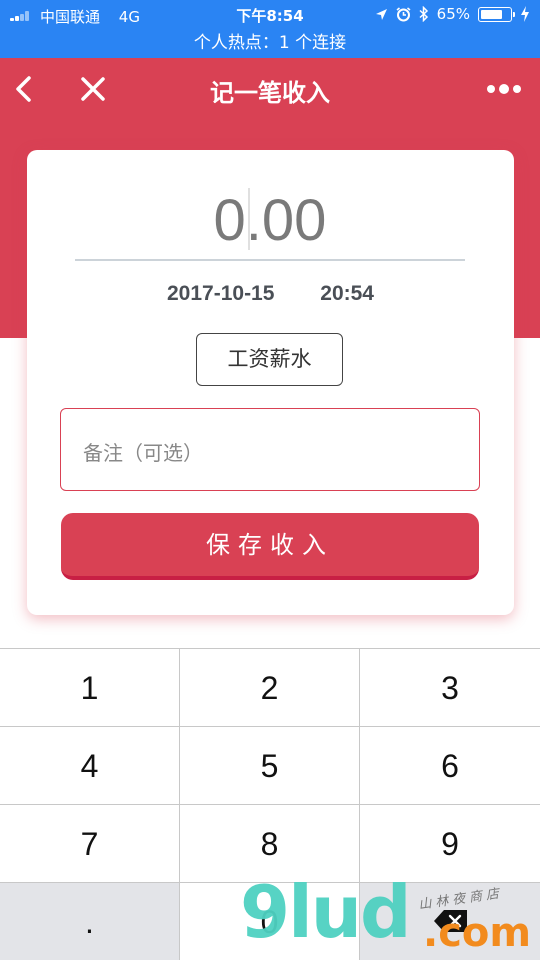 The height and width of the screenshot is (960, 540). What do you see at coordinates (347, 293) in the screenshot?
I see `time-picker: 20:54` at bounding box center [347, 293].